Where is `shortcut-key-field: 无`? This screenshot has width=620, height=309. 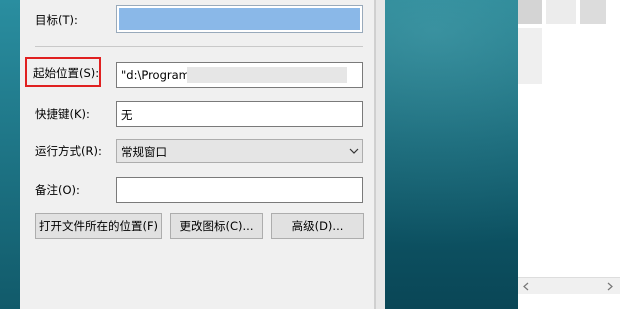 shortcut-key-field: 无 is located at coordinates (239, 114).